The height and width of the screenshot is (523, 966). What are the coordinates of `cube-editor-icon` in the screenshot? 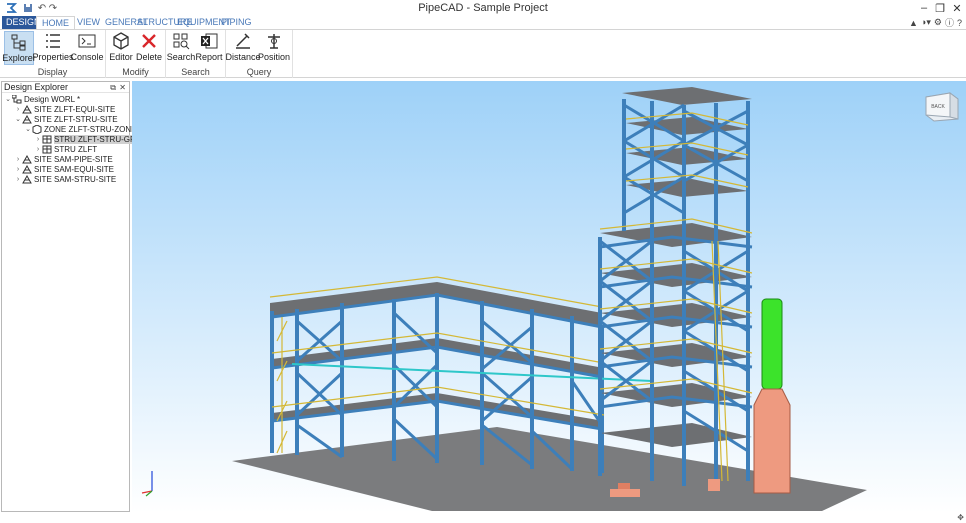 It's located at (121, 41).